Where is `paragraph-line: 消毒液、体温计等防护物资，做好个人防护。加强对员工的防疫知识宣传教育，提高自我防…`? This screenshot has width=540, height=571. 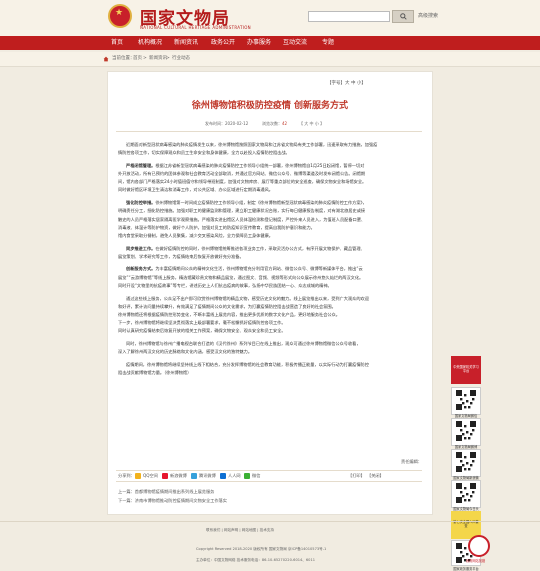 paragraph-line: 消毒液、体温计等防护物资，做好个人防护。加强对员工的防疫知识宣传教育，提高自我防… is located at coordinates (216, 227).